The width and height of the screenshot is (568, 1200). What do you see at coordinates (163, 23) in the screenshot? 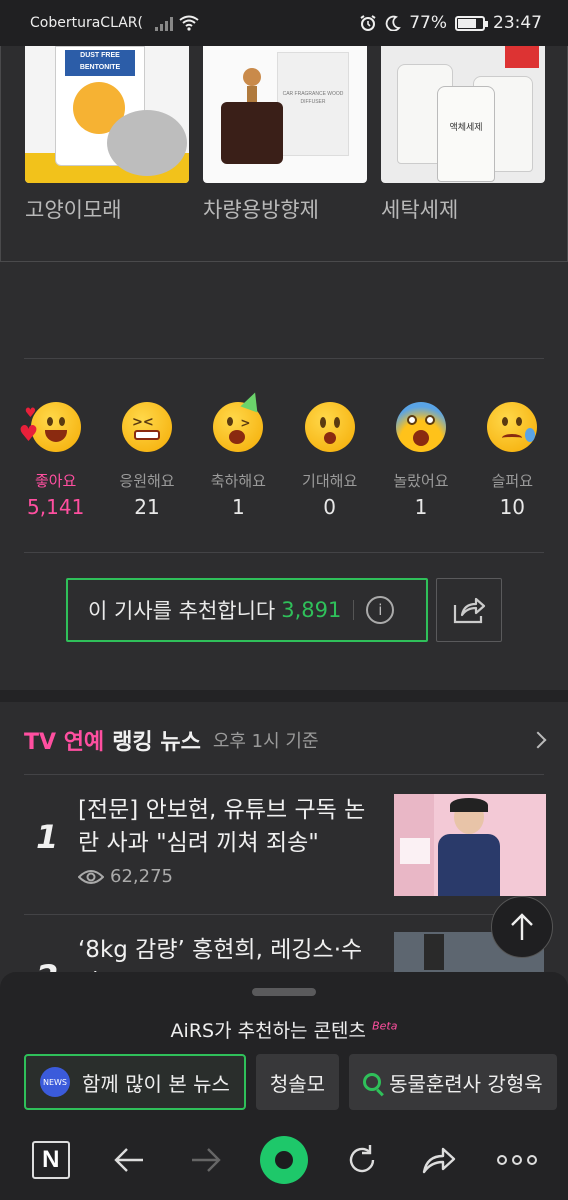
I see `signal-icon` at bounding box center [163, 23].